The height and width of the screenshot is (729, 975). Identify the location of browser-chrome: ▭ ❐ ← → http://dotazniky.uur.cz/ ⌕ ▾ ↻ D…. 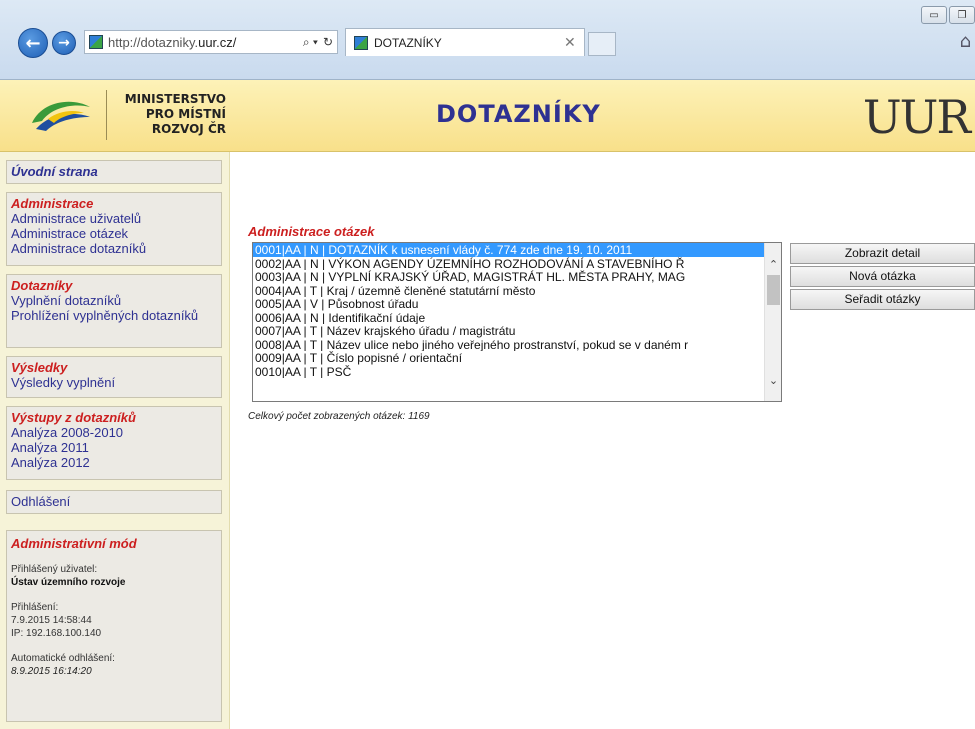
(487, 40).